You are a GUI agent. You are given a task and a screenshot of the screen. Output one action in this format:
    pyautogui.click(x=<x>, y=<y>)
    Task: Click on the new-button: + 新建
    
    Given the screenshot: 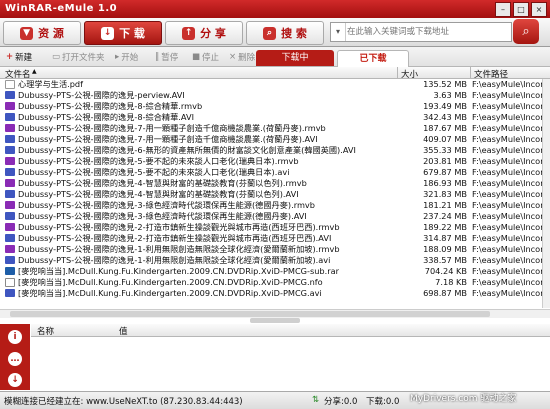 What is the action you would take?
    pyautogui.click(x=19, y=56)
    